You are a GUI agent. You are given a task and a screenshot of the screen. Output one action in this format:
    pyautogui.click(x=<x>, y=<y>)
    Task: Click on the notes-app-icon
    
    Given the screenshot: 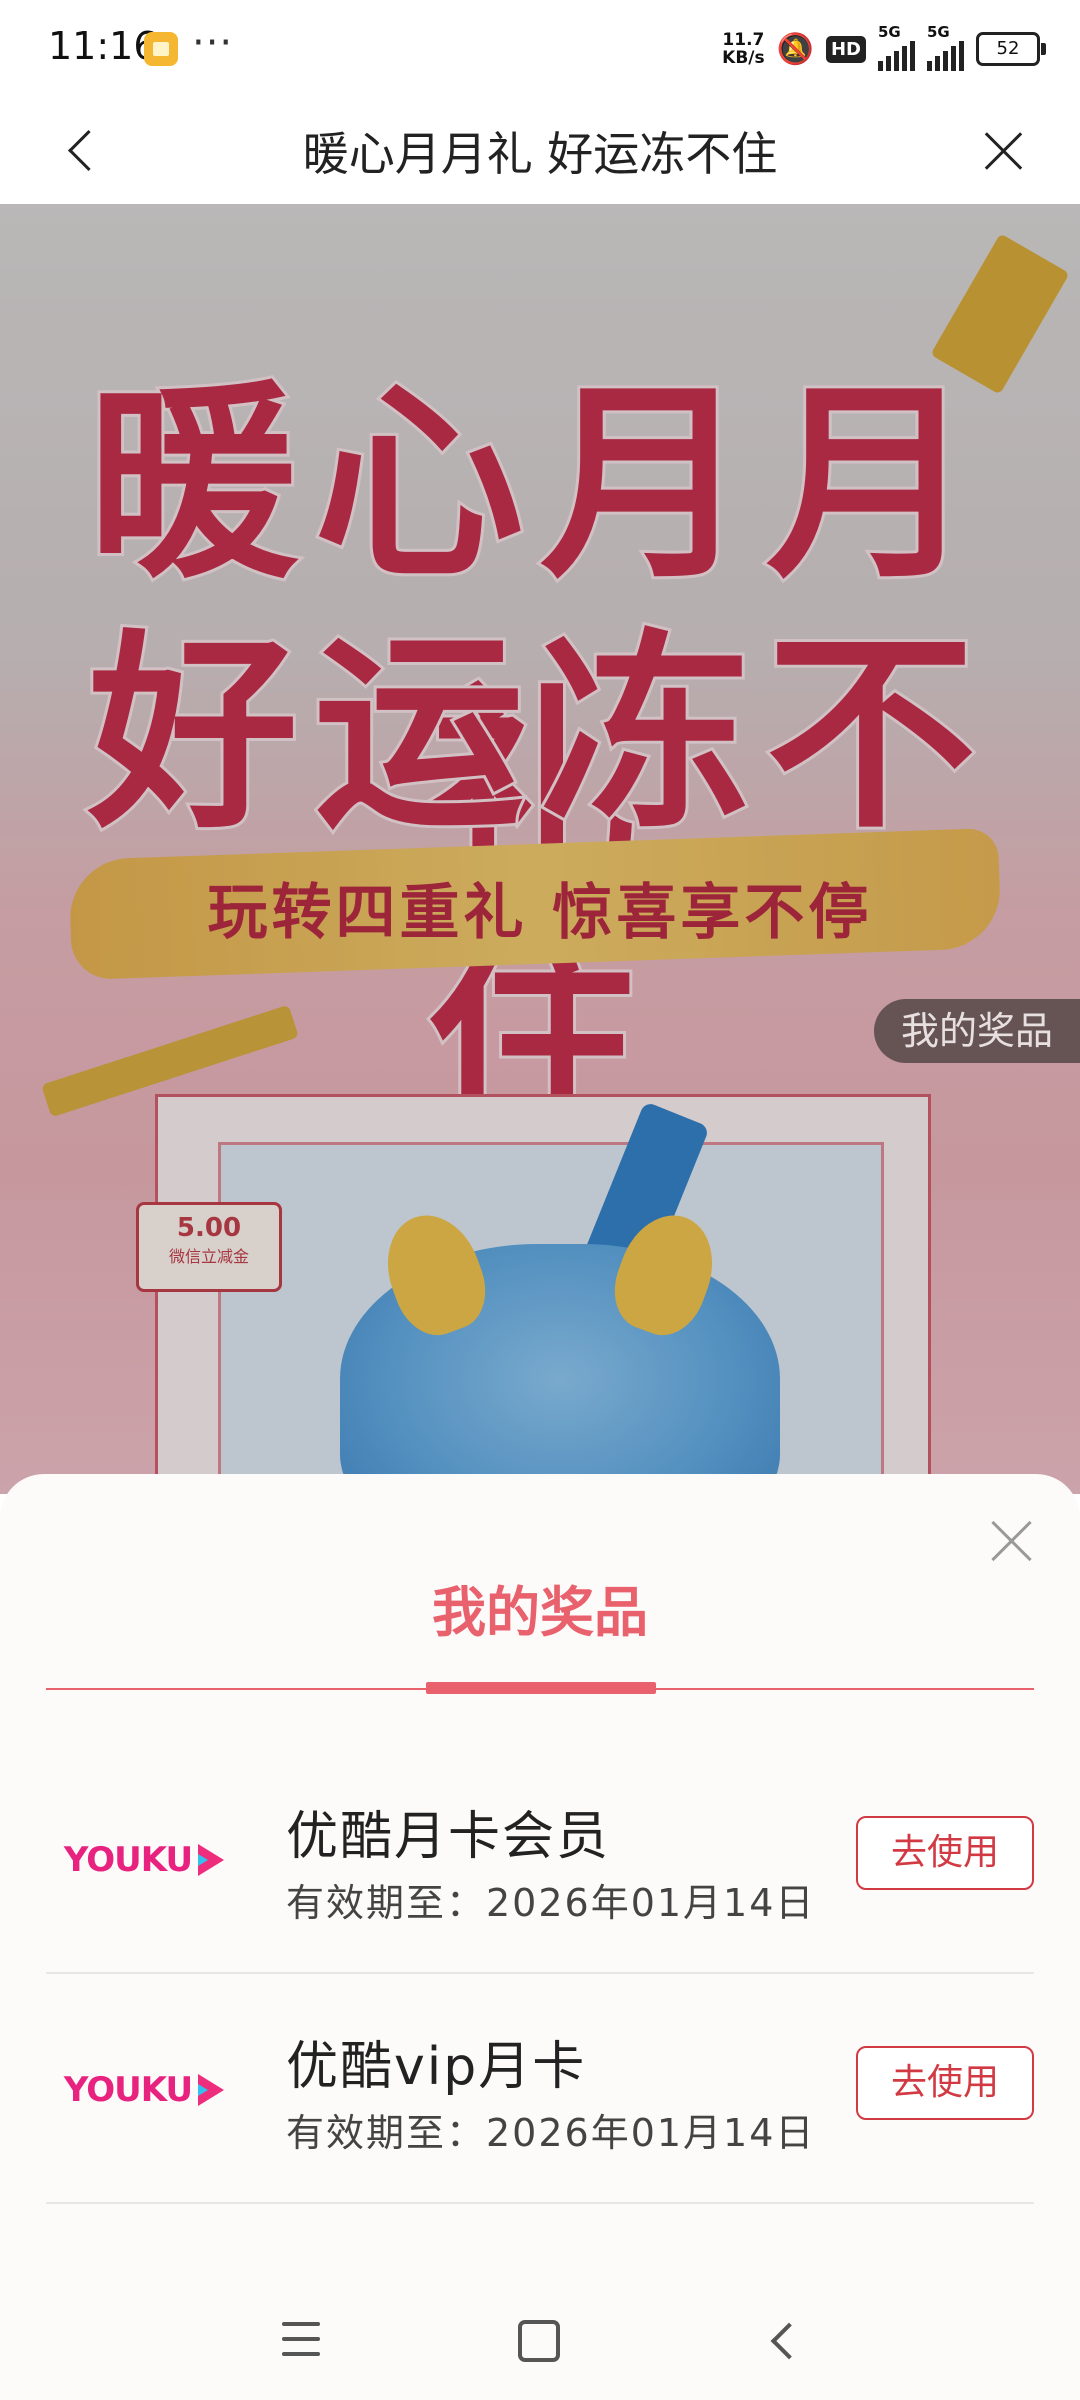 What is the action you would take?
    pyautogui.click(x=161, y=49)
    